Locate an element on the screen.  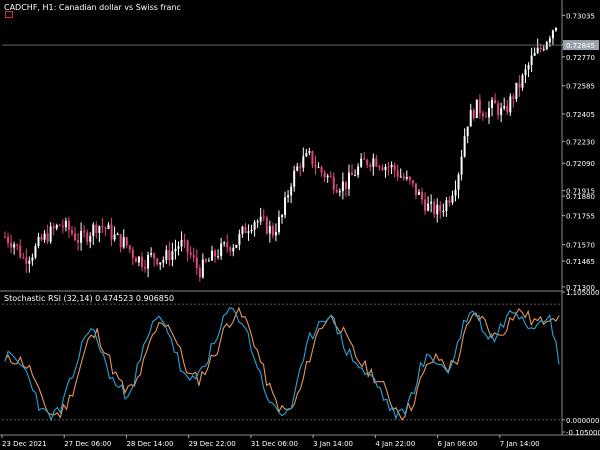
time-label: 28 Dec 14:00 is located at coordinates (149, 444).